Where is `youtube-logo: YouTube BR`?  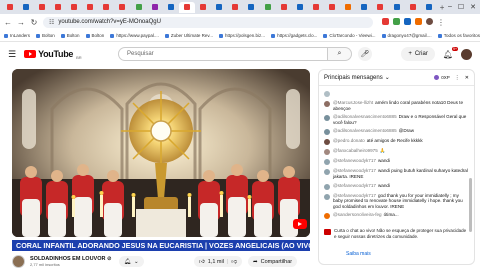
youtube-logo: YouTube BR is located at coordinates (53, 54).